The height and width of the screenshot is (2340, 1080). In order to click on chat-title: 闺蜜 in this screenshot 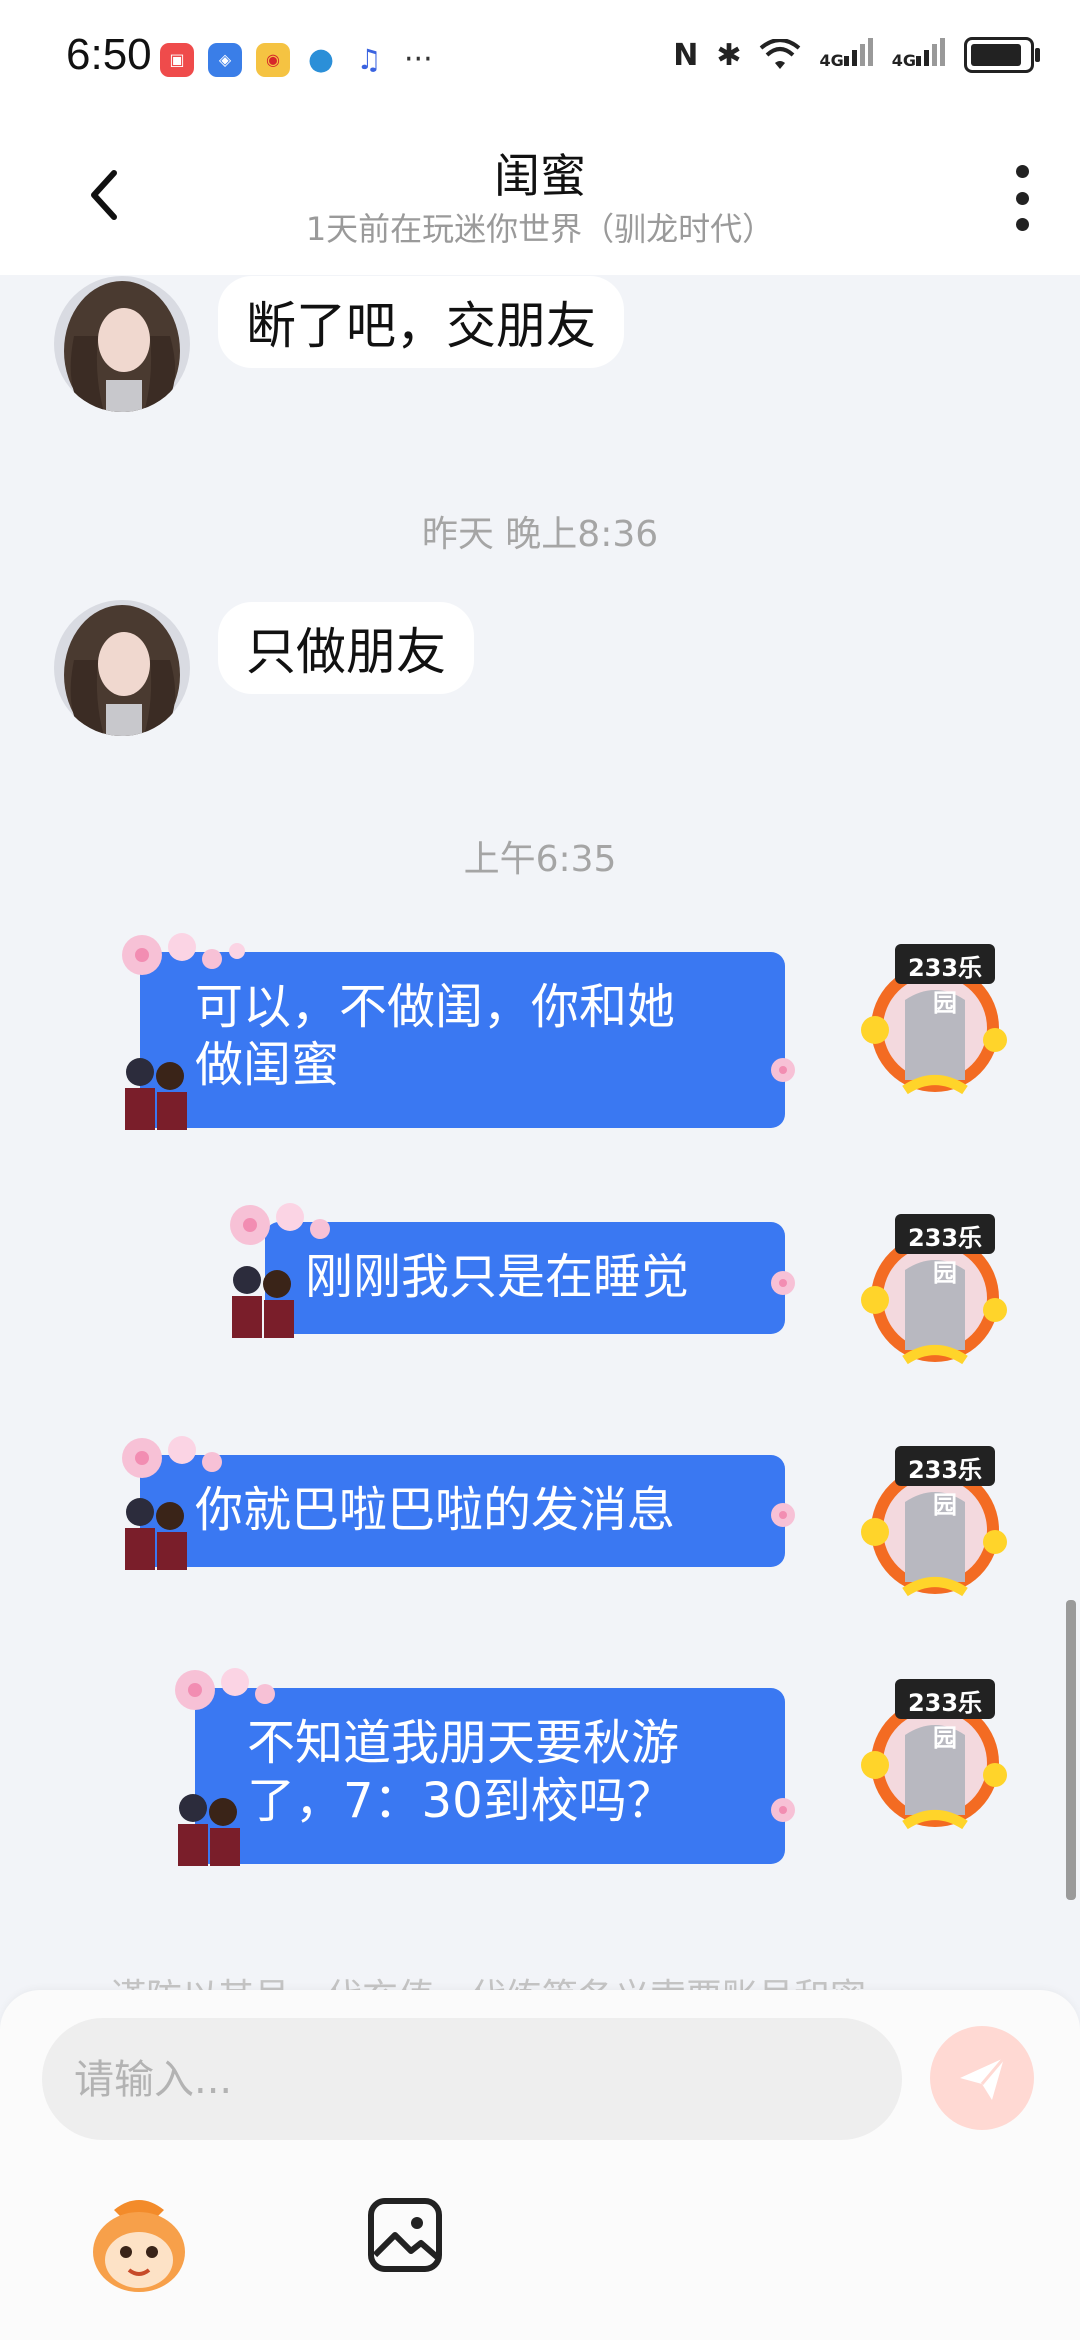, I will do `click(540, 176)`.